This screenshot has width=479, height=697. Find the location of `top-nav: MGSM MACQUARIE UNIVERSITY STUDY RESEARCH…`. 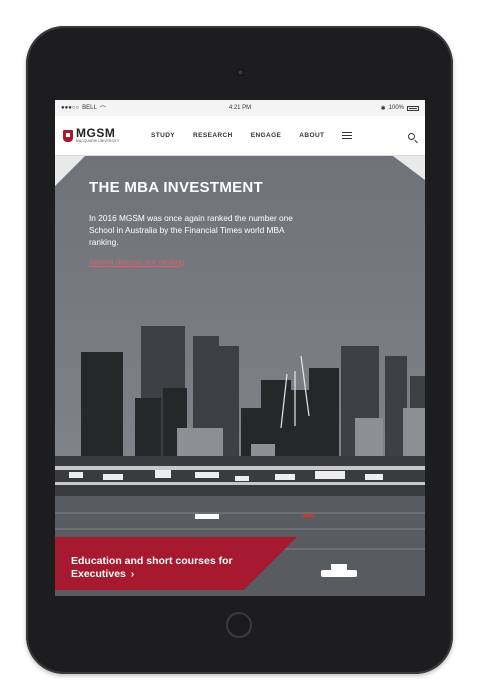

top-nav: MGSM MACQUARIE UNIVERSITY STUDY RESEARCH… is located at coordinates (240, 136).